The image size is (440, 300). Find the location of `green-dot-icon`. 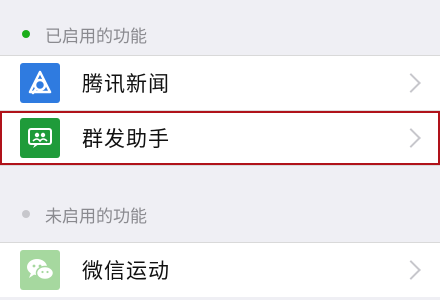

green-dot-icon is located at coordinates (26, 34).